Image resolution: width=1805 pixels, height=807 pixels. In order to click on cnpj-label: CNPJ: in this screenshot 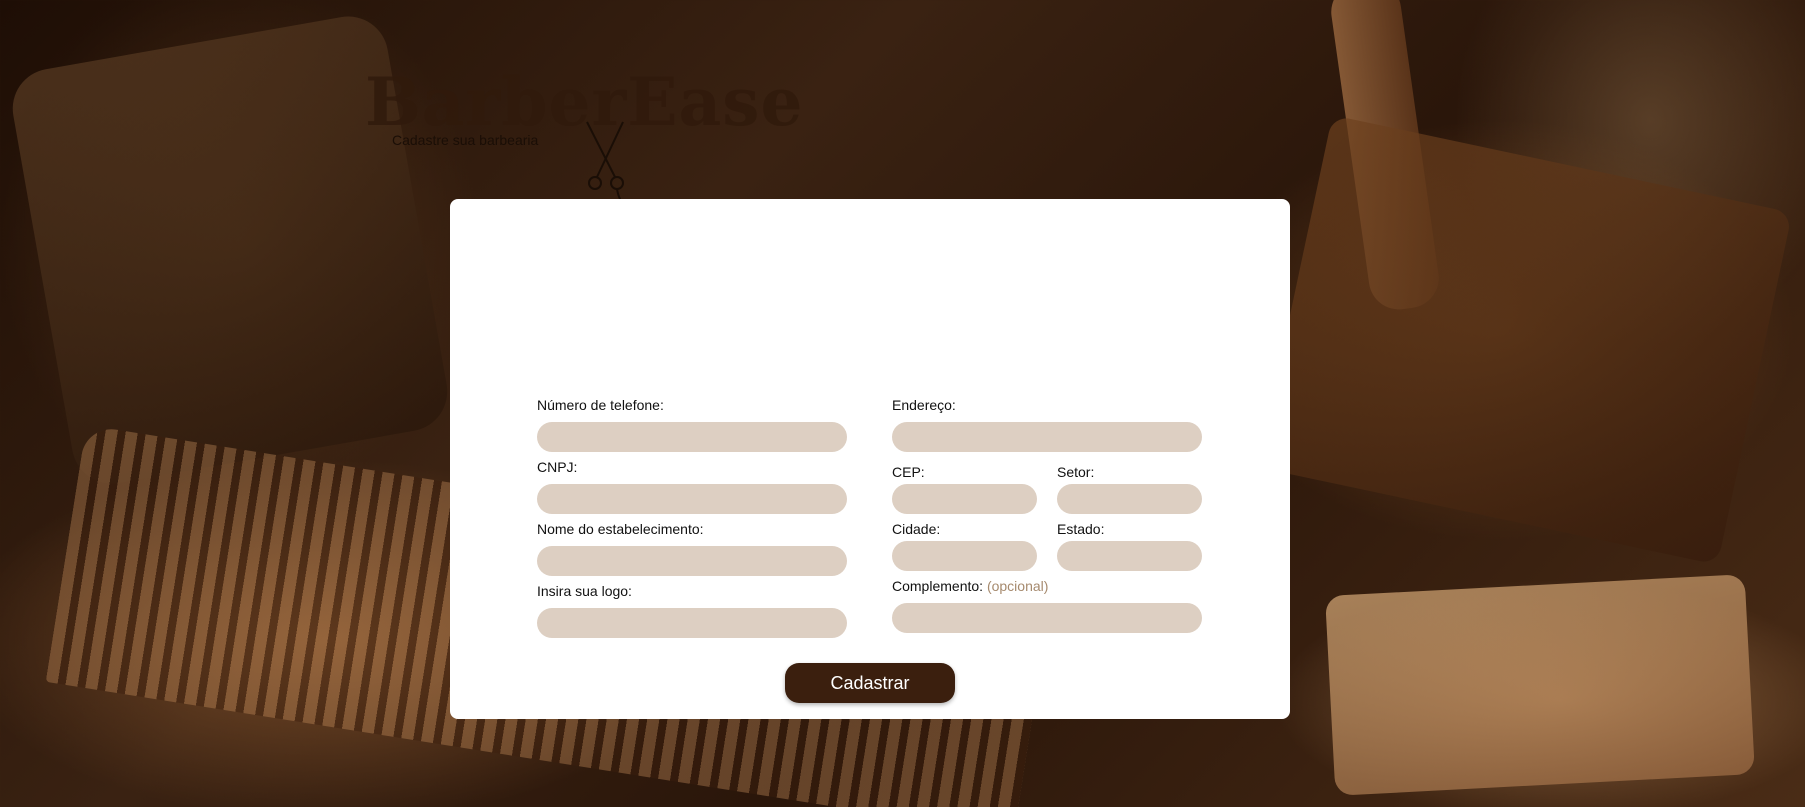, I will do `click(557, 467)`.